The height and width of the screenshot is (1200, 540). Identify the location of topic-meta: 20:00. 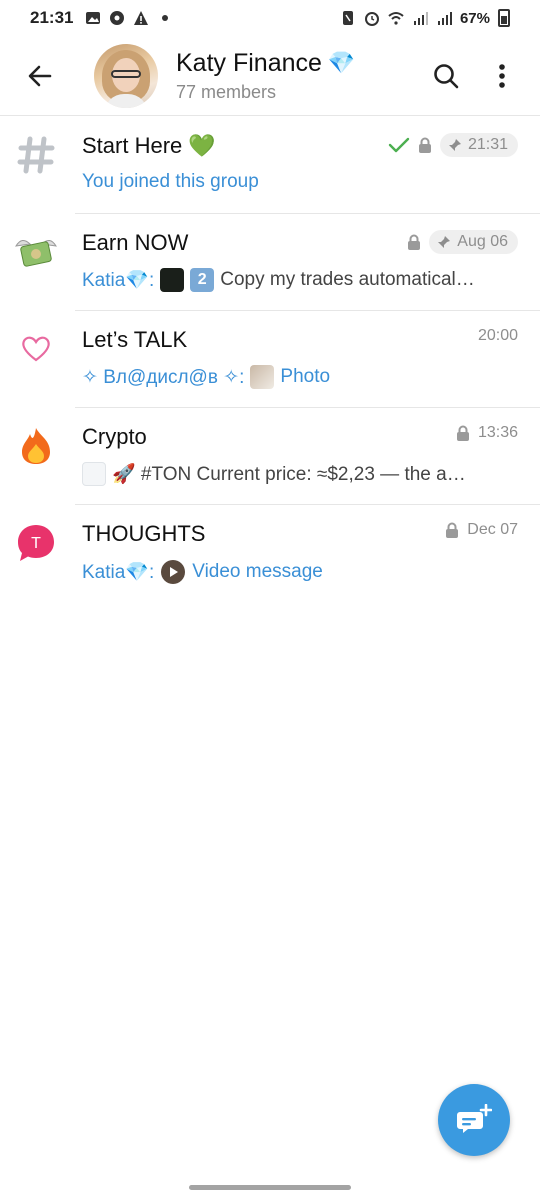
(498, 336).